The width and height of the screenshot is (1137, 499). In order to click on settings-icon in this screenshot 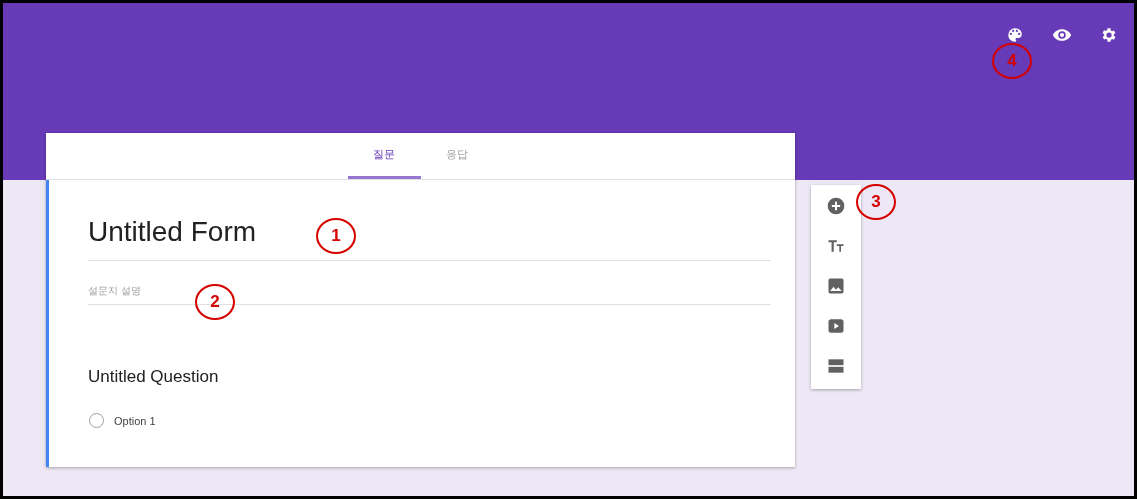, I will do `click(1109, 35)`.